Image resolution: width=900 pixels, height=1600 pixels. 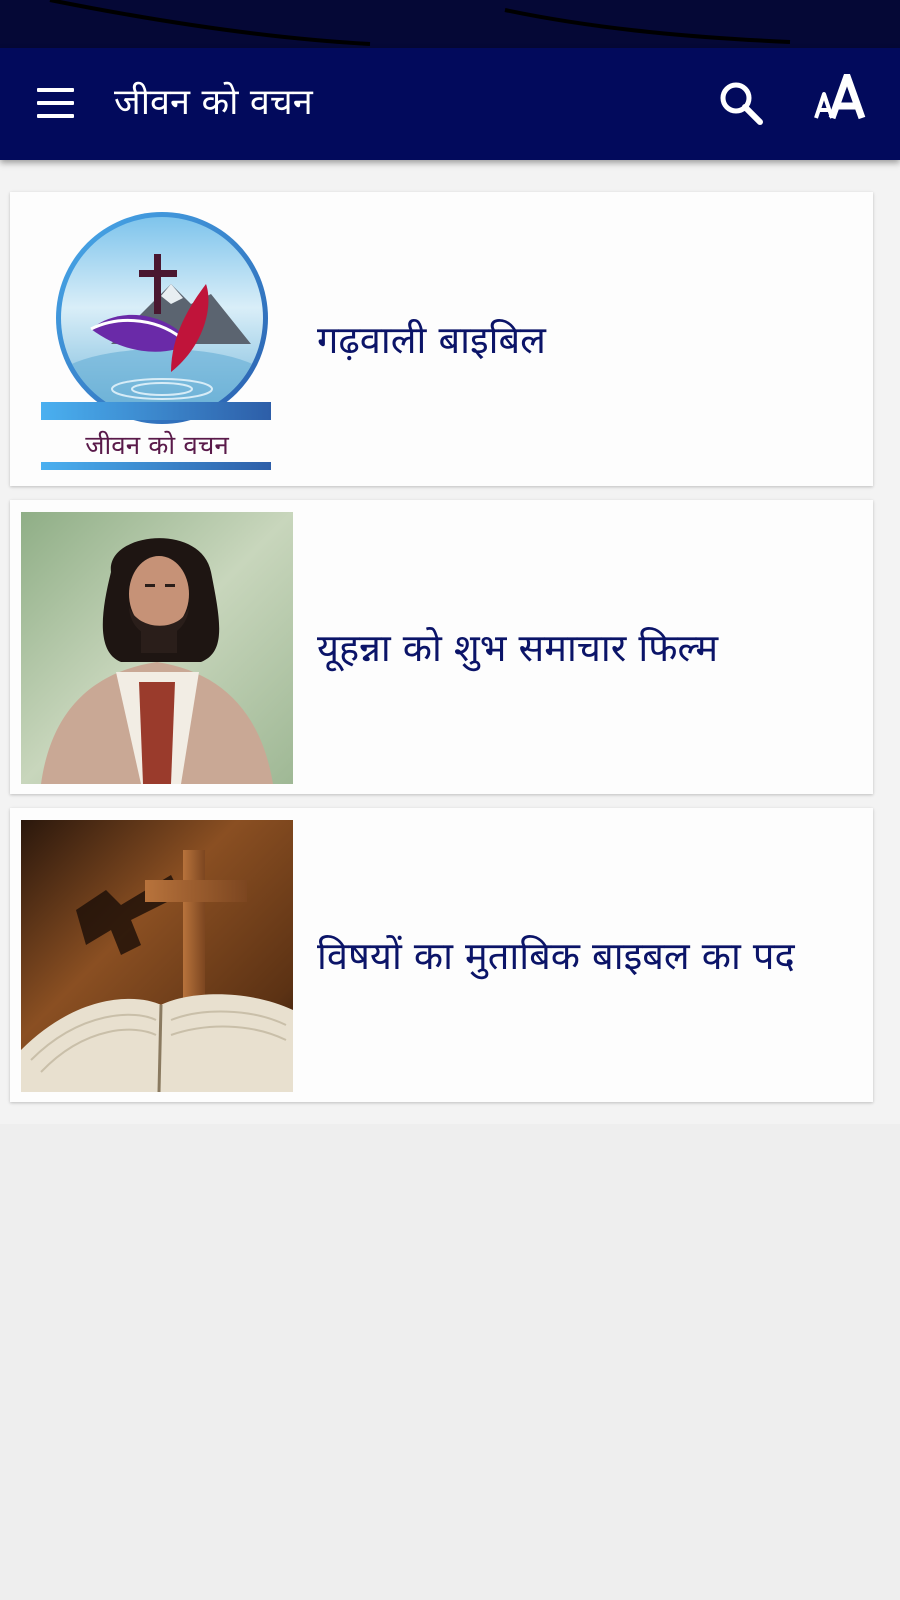 What do you see at coordinates (843, 100) in the screenshot?
I see `font-size-icon` at bounding box center [843, 100].